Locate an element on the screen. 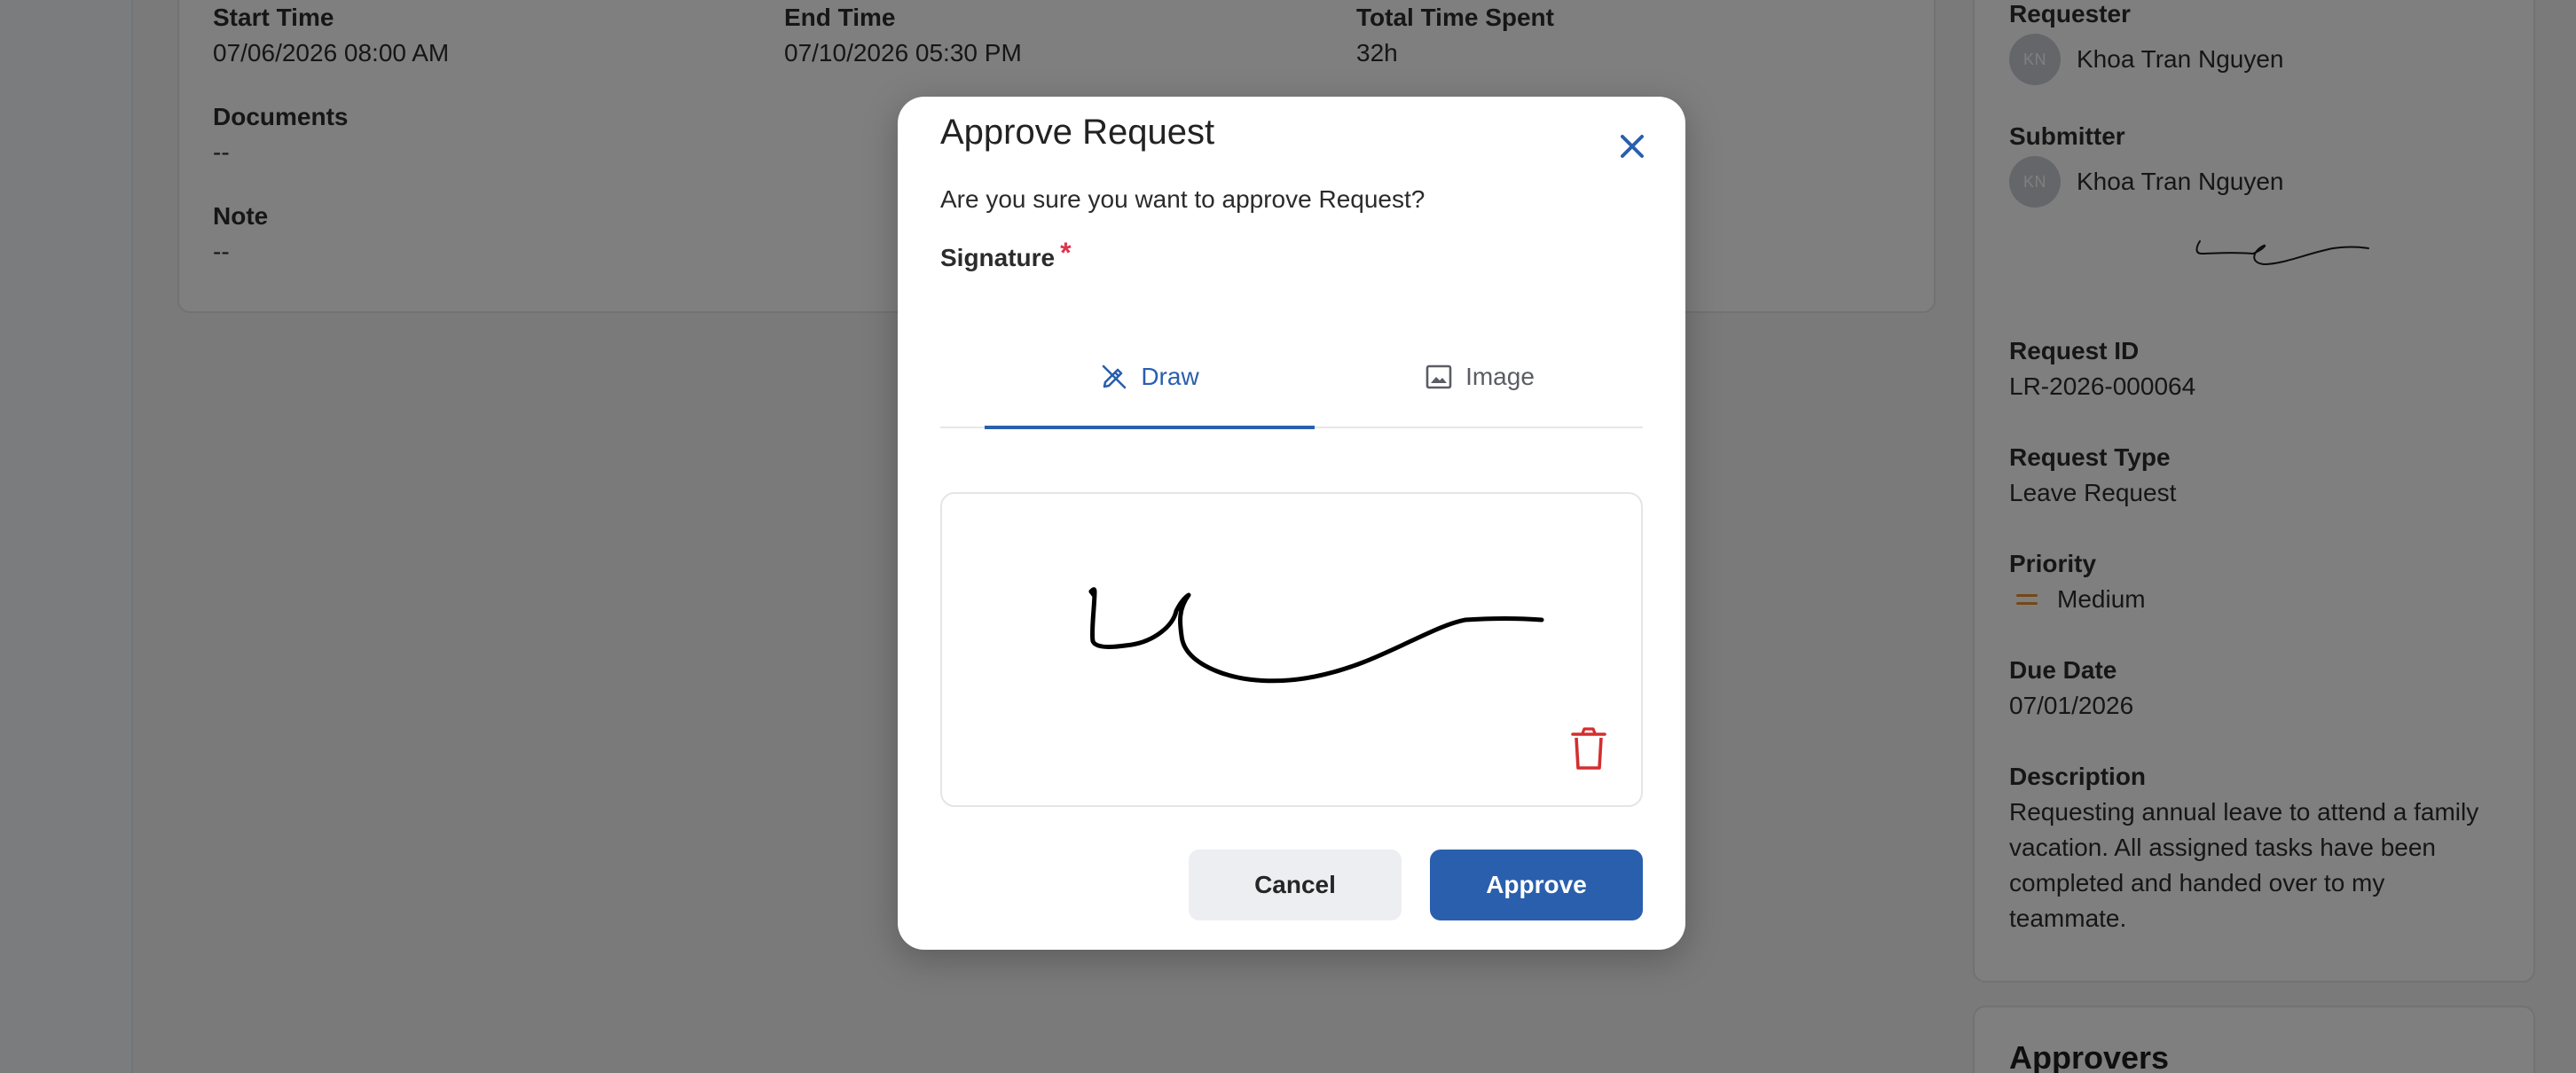 The image size is (2576, 1073). tab-draw: Draw is located at coordinates (1150, 376).